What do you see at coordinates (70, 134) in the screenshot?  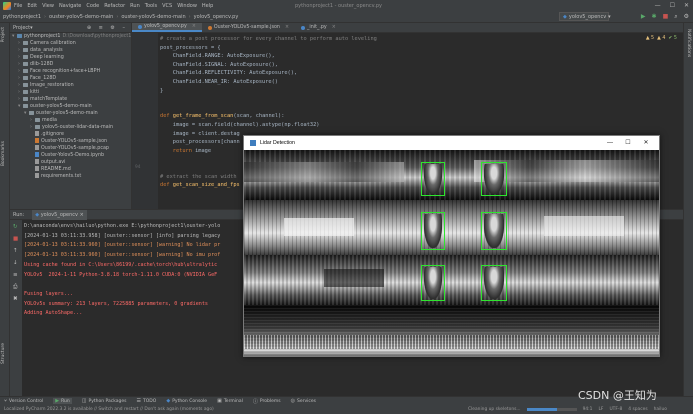 I see `project-tree-item: .gitignore` at bounding box center [70, 134].